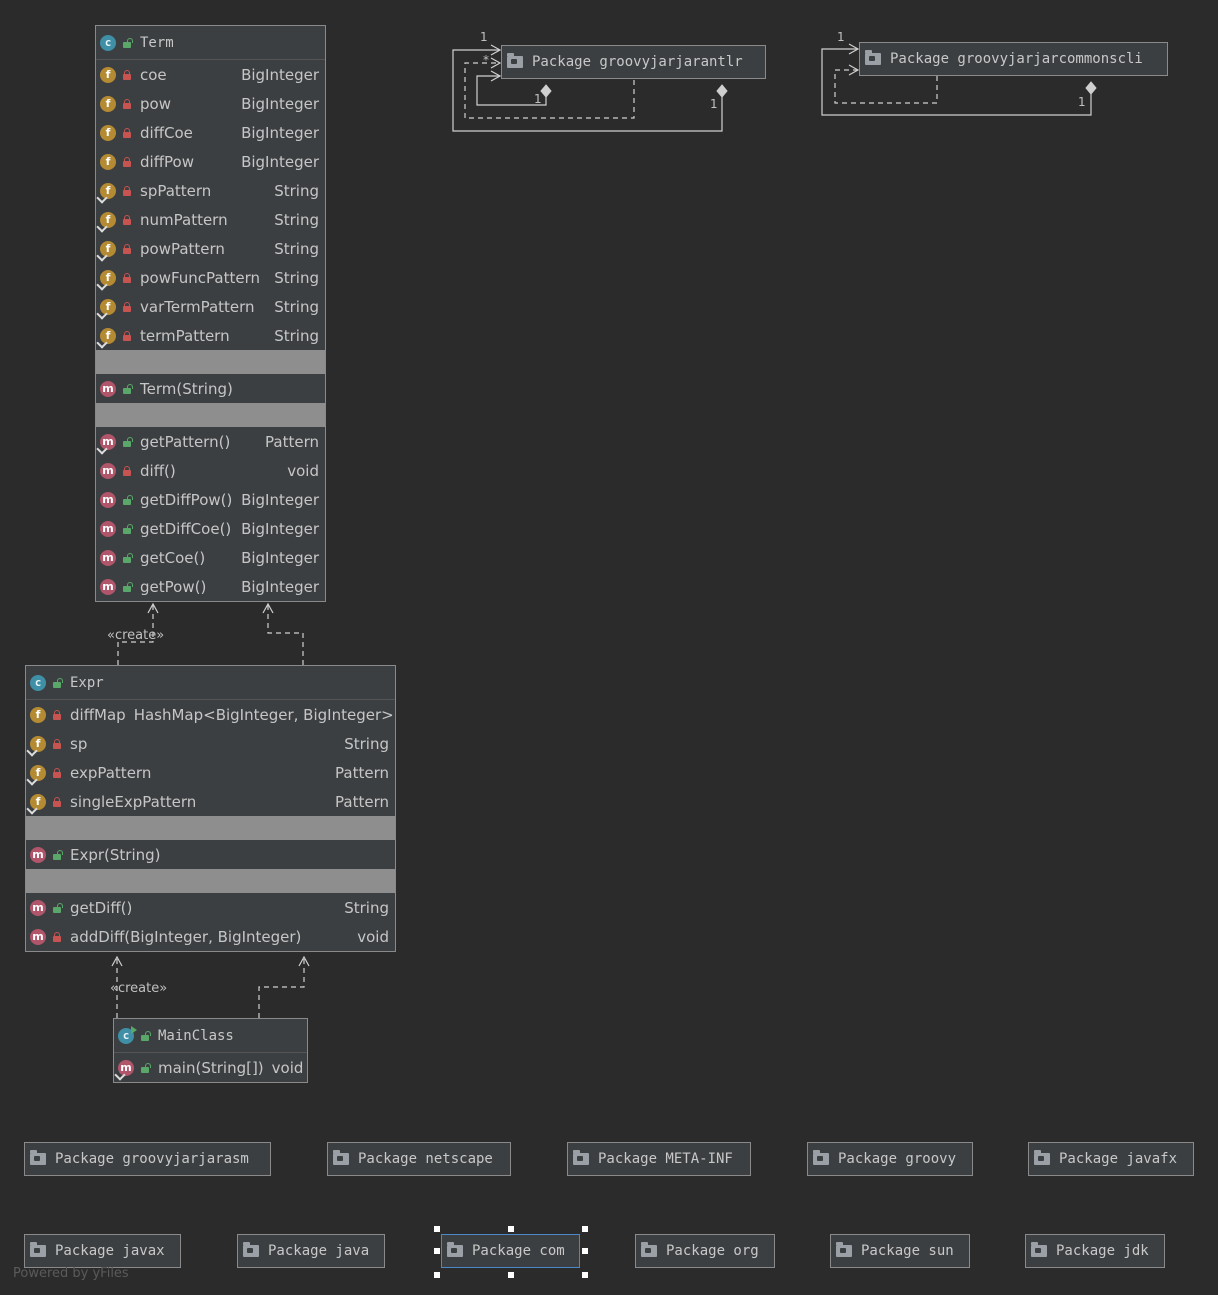 This screenshot has width=1218, height=1295. What do you see at coordinates (659, 1159) in the screenshot?
I see `package-meta-inf: Package META-INF` at bounding box center [659, 1159].